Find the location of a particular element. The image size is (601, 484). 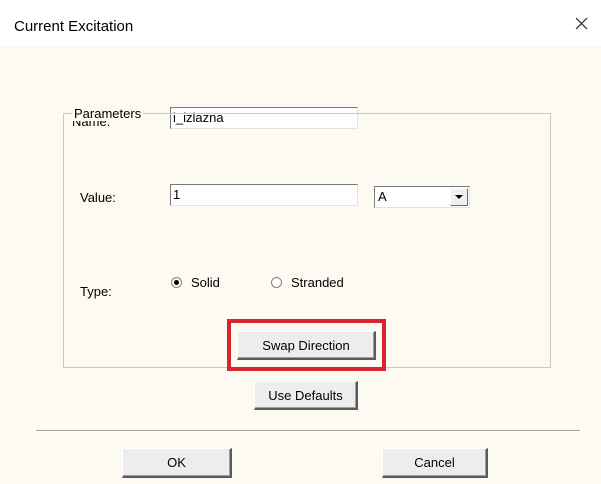

chevron-down-icon is located at coordinates (459, 197).